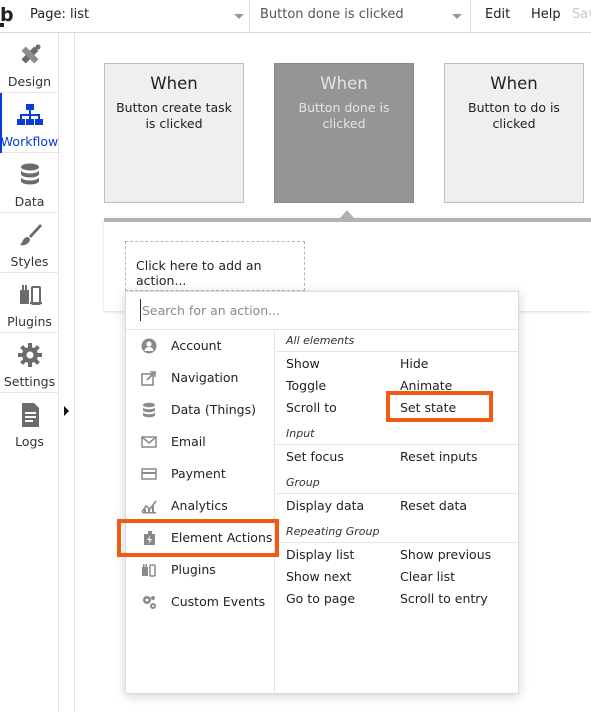  I want to click on sidebar-item-label: Logs, so click(29, 441).